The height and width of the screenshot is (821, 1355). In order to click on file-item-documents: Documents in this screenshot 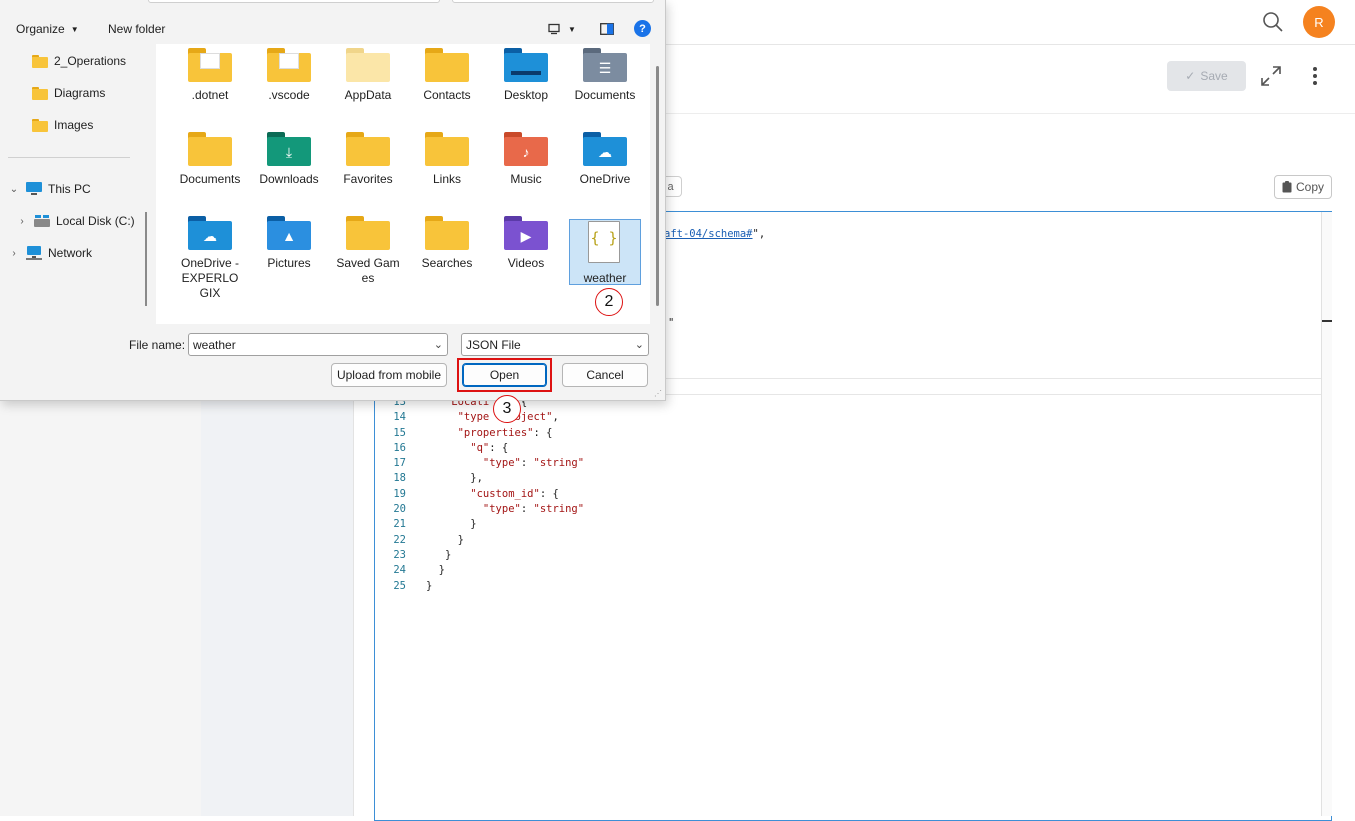, I will do `click(210, 159)`.